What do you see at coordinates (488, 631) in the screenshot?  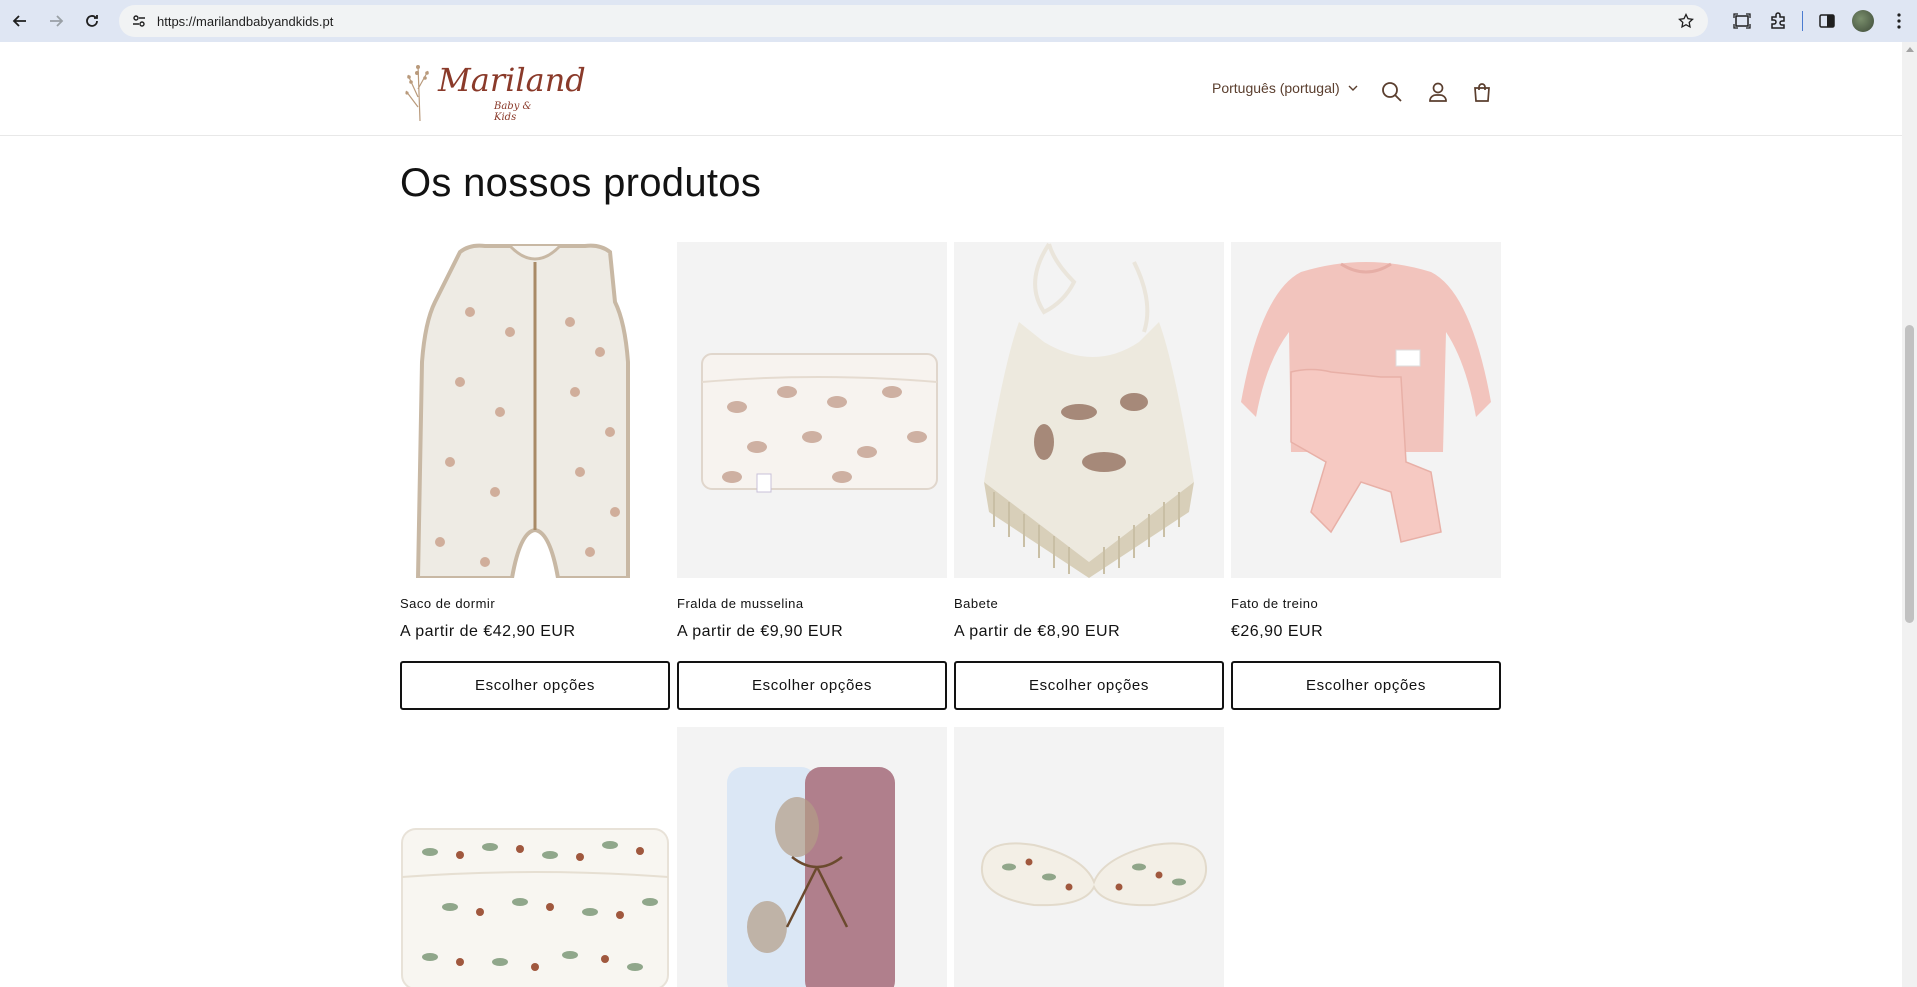 I see `product-price: A partir de €42,90 EUR` at bounding box center [488, 631].